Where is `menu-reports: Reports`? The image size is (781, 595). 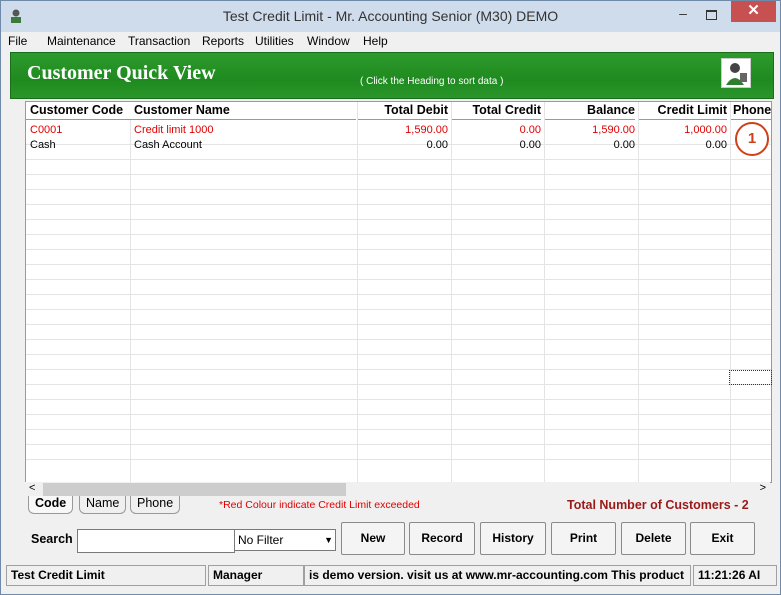
menu-reports: Reports is located at coordinates (223, 41).